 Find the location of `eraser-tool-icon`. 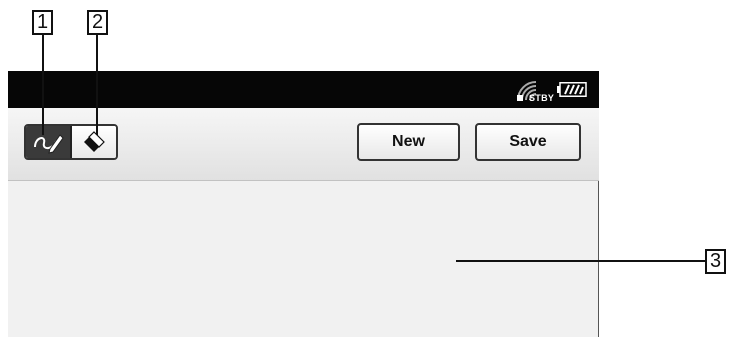

eraser-tool-icon is located at coordinates (94, 141).